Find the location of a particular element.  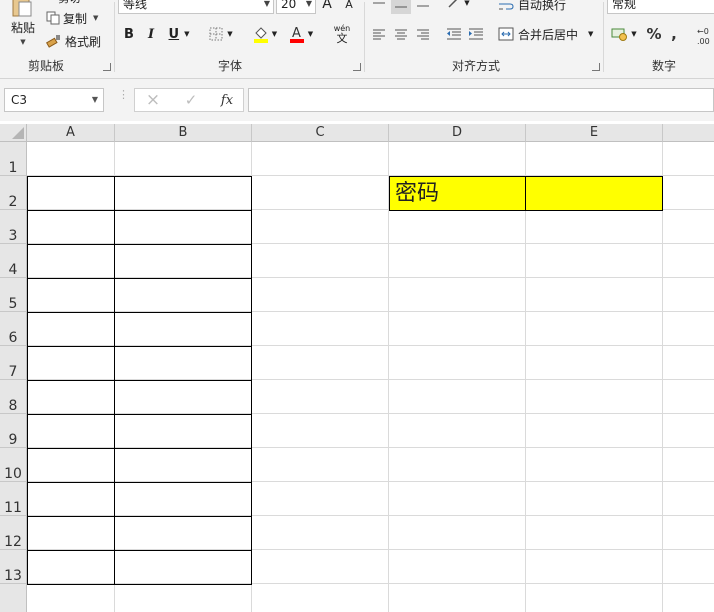

formula-bar-grip: ⋮ is located at coordinates (123, 98).